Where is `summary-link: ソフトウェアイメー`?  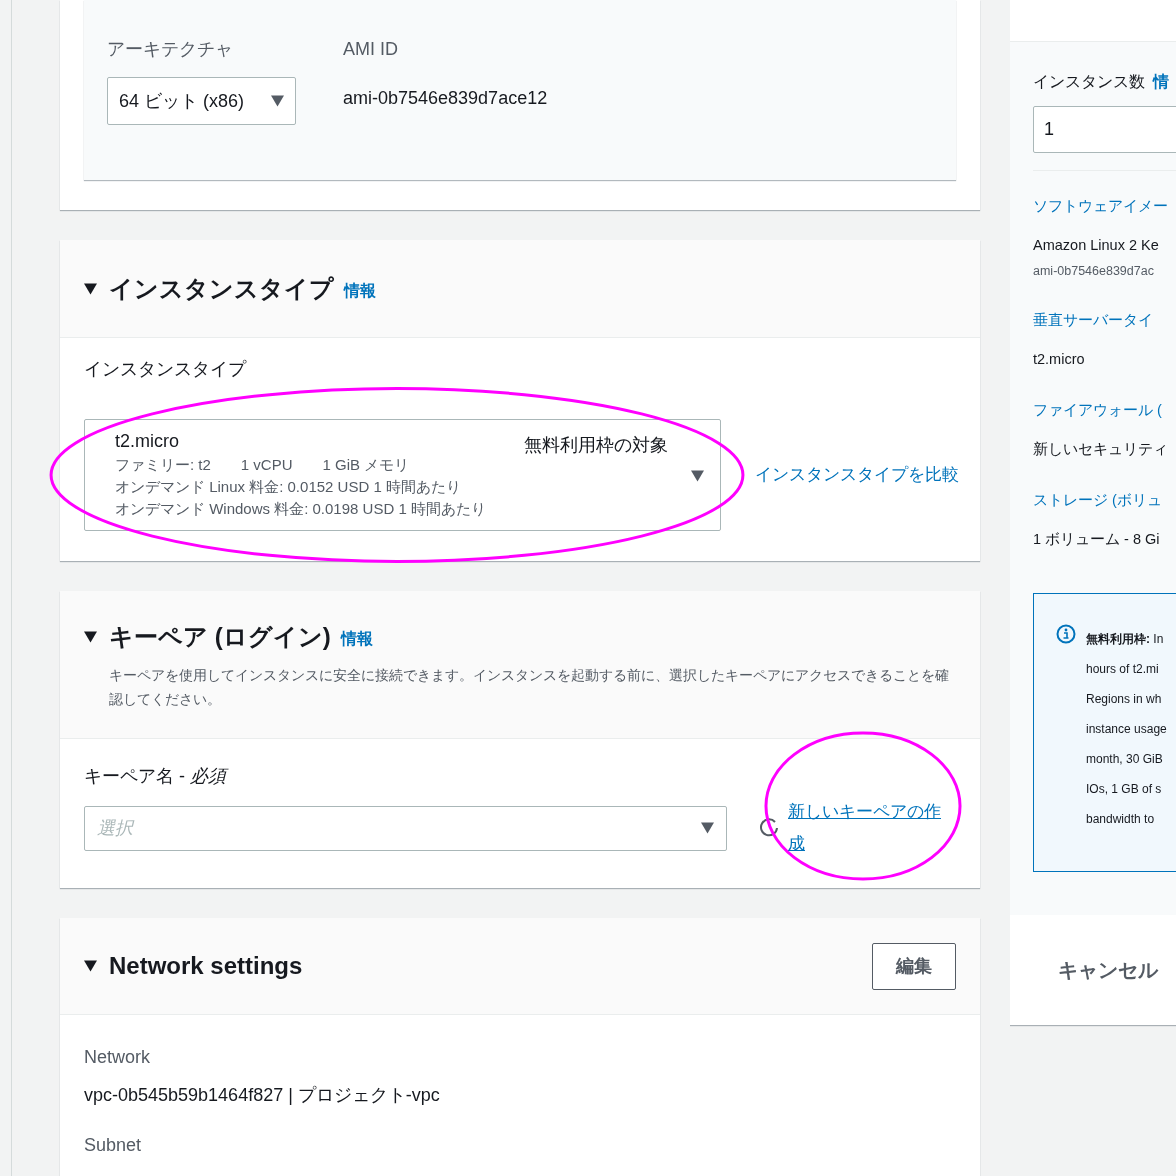 summary-link: ソフトウェアイメー is located at coordinates (1104, 206).